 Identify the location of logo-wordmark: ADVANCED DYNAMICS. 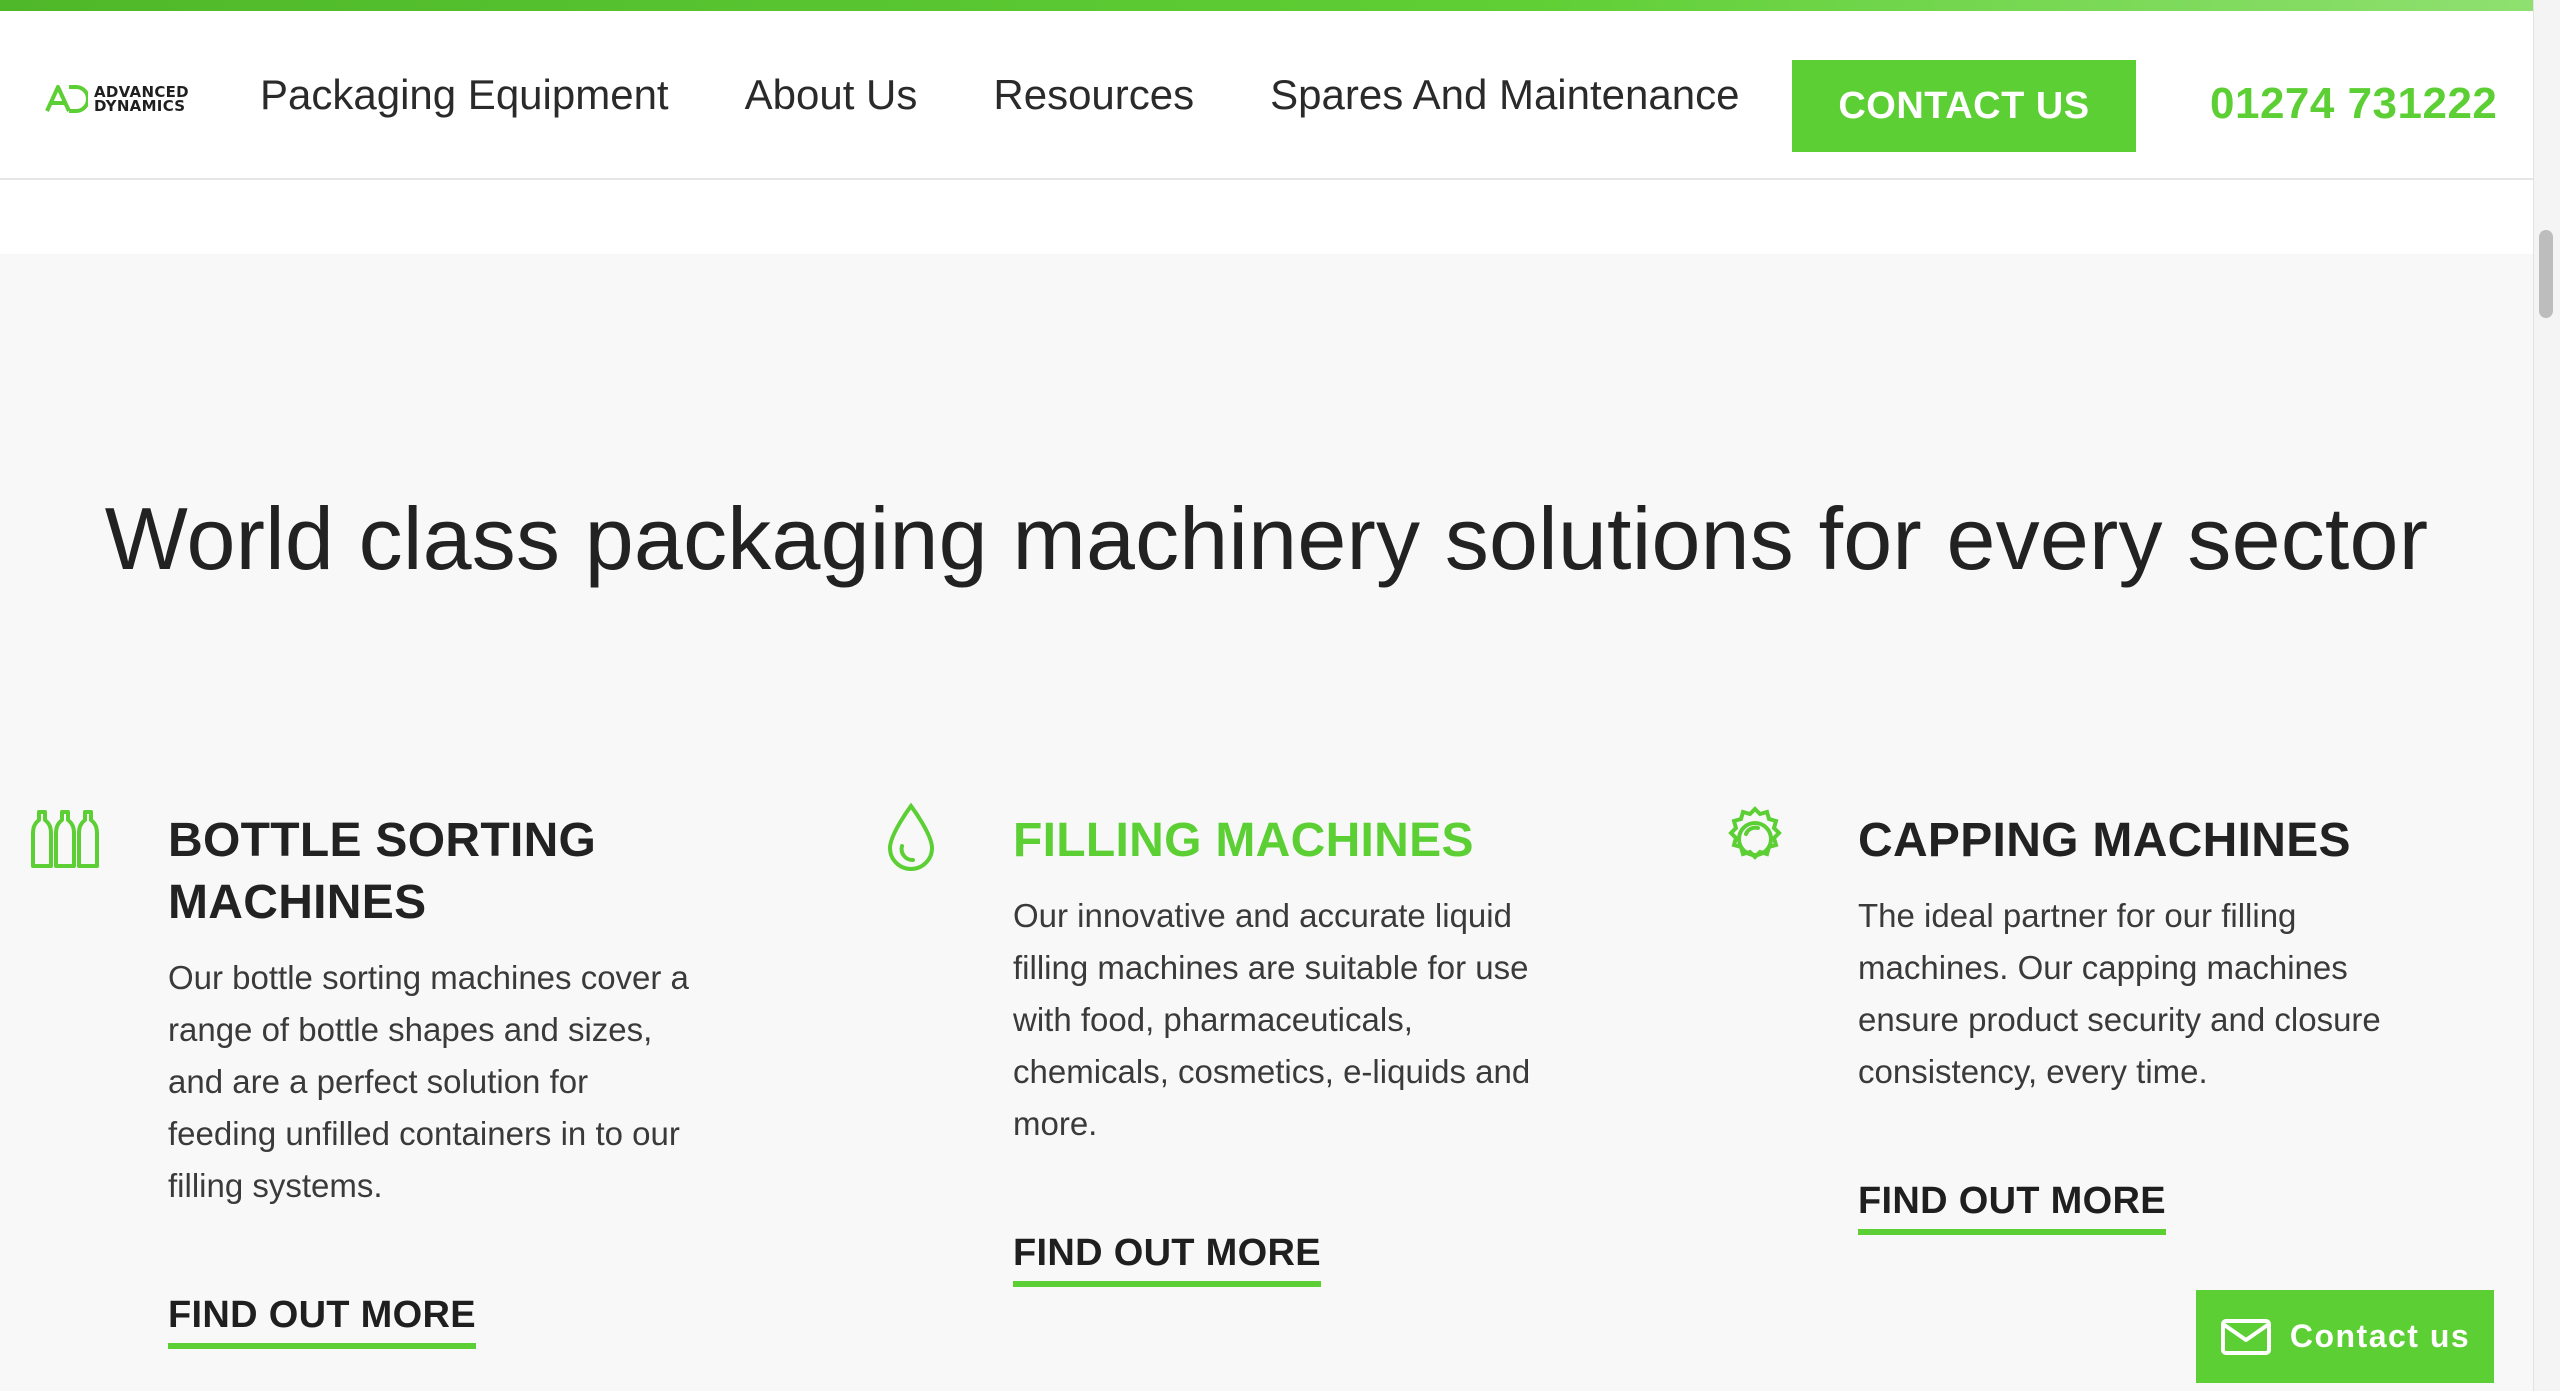
(141, 100).